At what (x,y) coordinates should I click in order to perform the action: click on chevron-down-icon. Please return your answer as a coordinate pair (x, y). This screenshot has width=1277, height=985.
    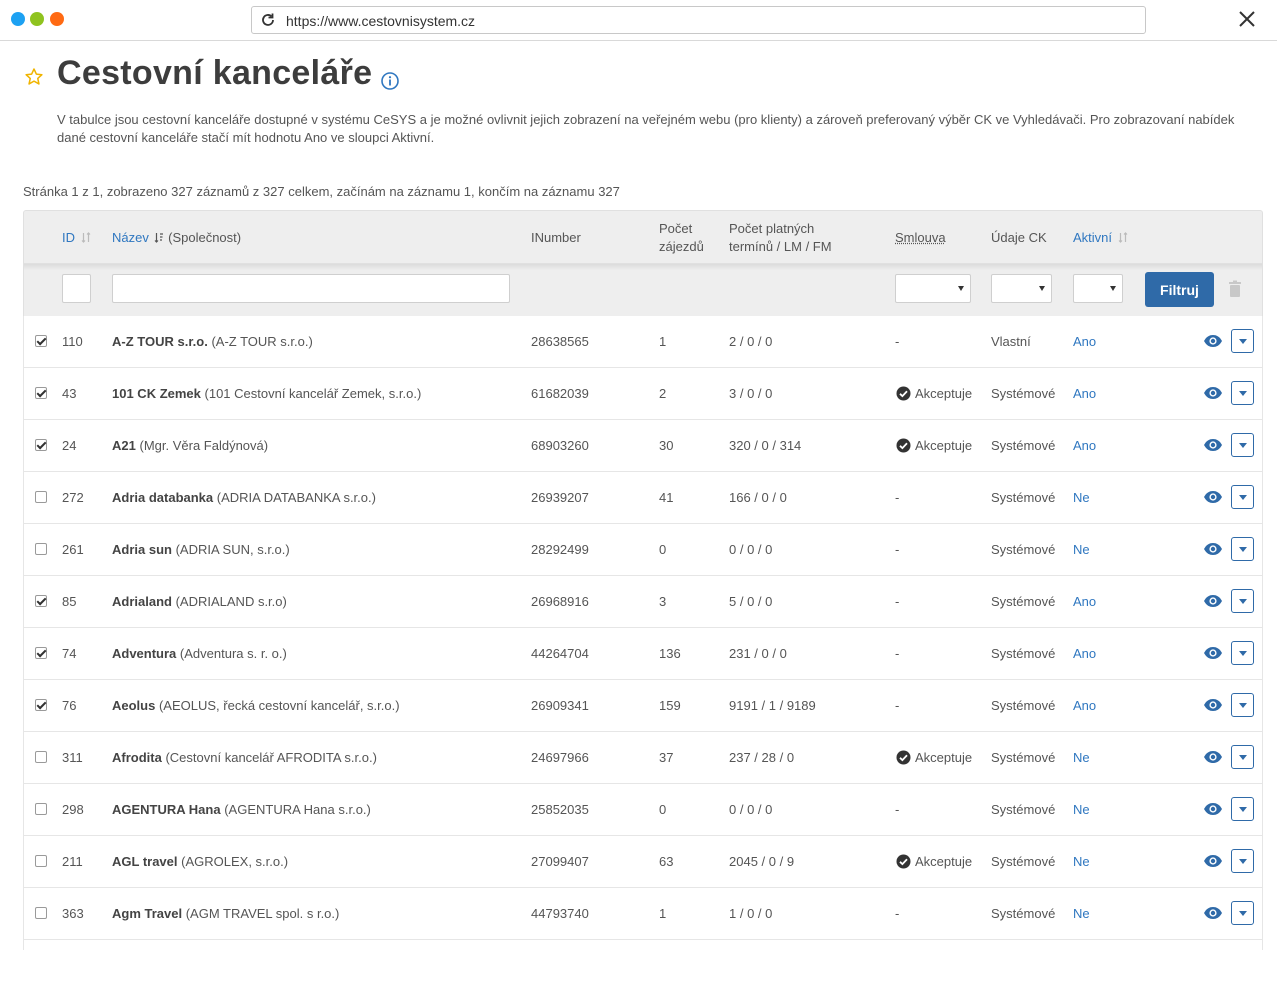
    Looking at the image, I should click on (1243, 341).